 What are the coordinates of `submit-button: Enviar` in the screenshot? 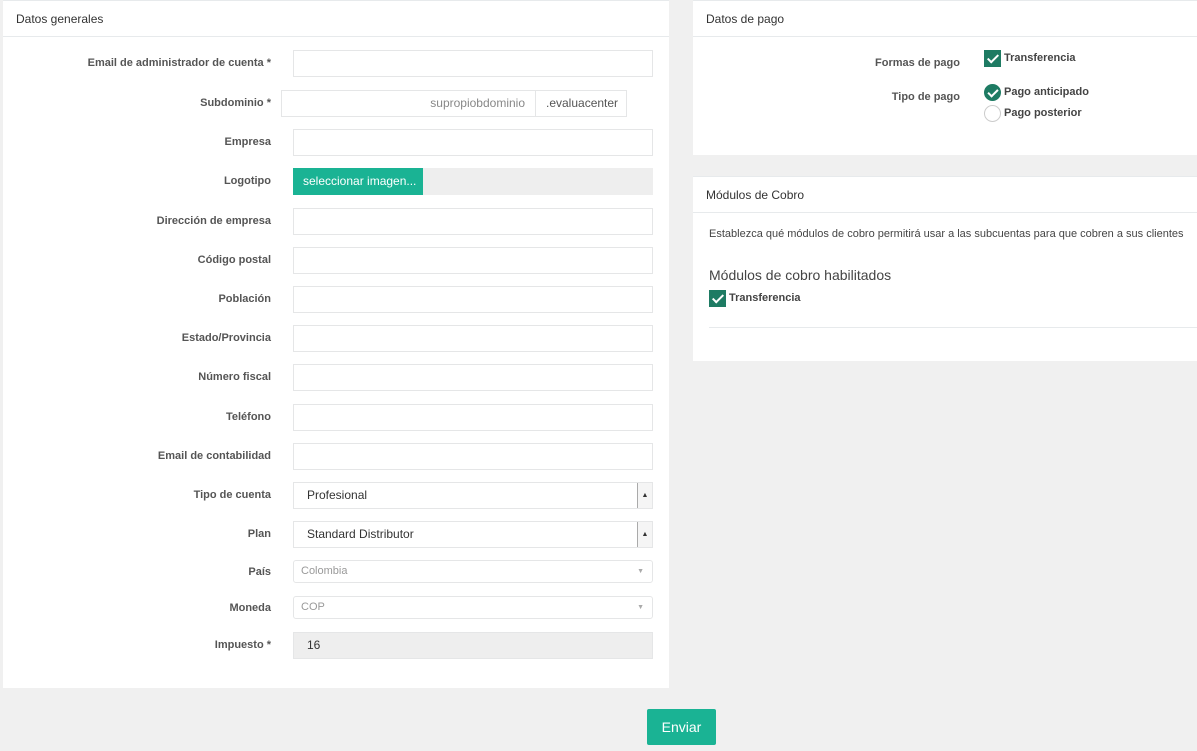 It's located at (681, 727).